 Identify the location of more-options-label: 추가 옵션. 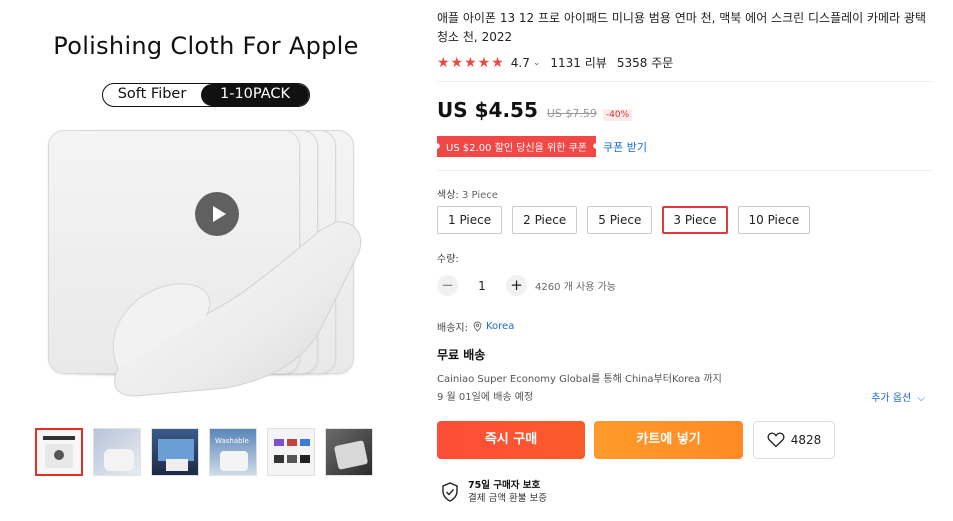
(891, 398).